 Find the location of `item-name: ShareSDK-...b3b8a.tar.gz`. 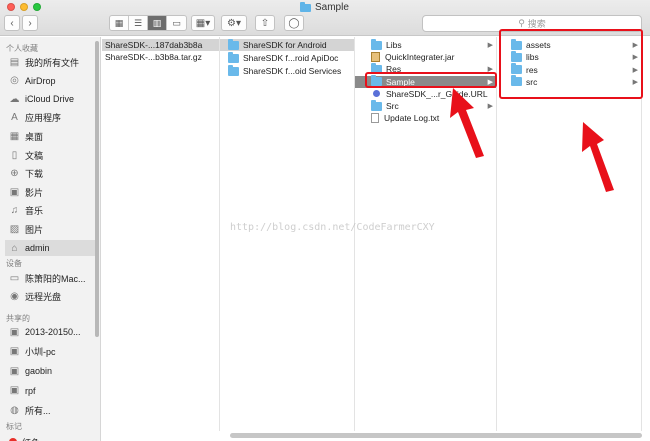

item-name: ShareSDK-...b3b8a.tar.gz is located at coordinates (153, 57).